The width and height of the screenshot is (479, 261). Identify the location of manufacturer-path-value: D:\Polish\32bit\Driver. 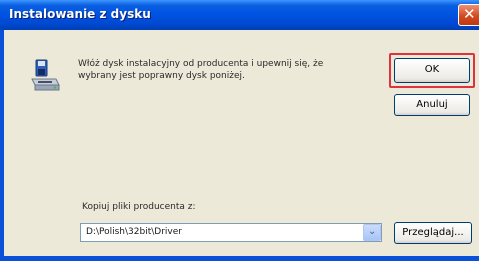
(134, 232).